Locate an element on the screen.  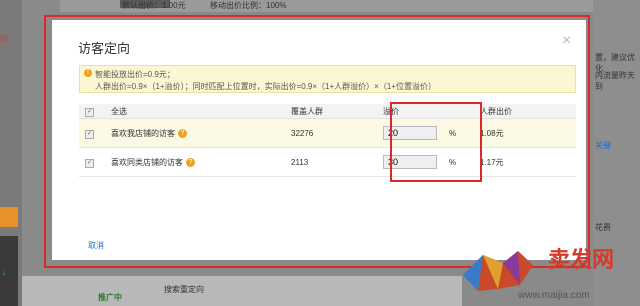
close-icon: × is located at coordinates (566, 41).